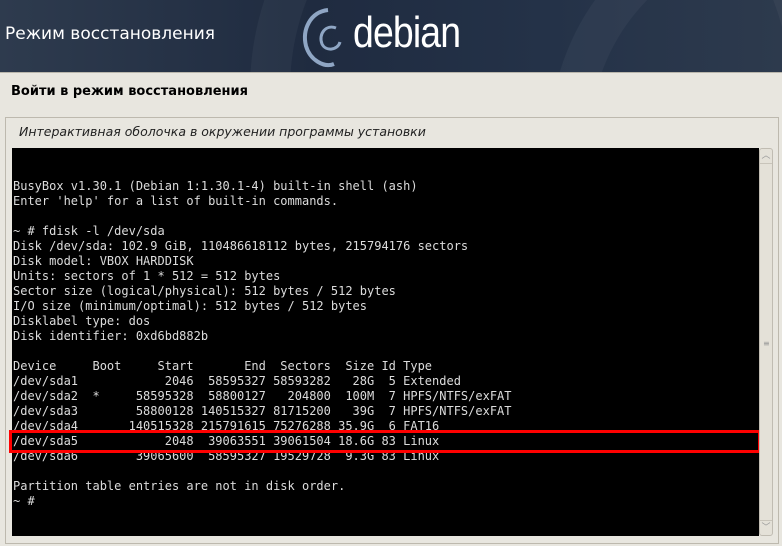  Describe the element at coordinates (766, 156) in the screenshot. I see `scroll-up-icon: ︿` at that location.